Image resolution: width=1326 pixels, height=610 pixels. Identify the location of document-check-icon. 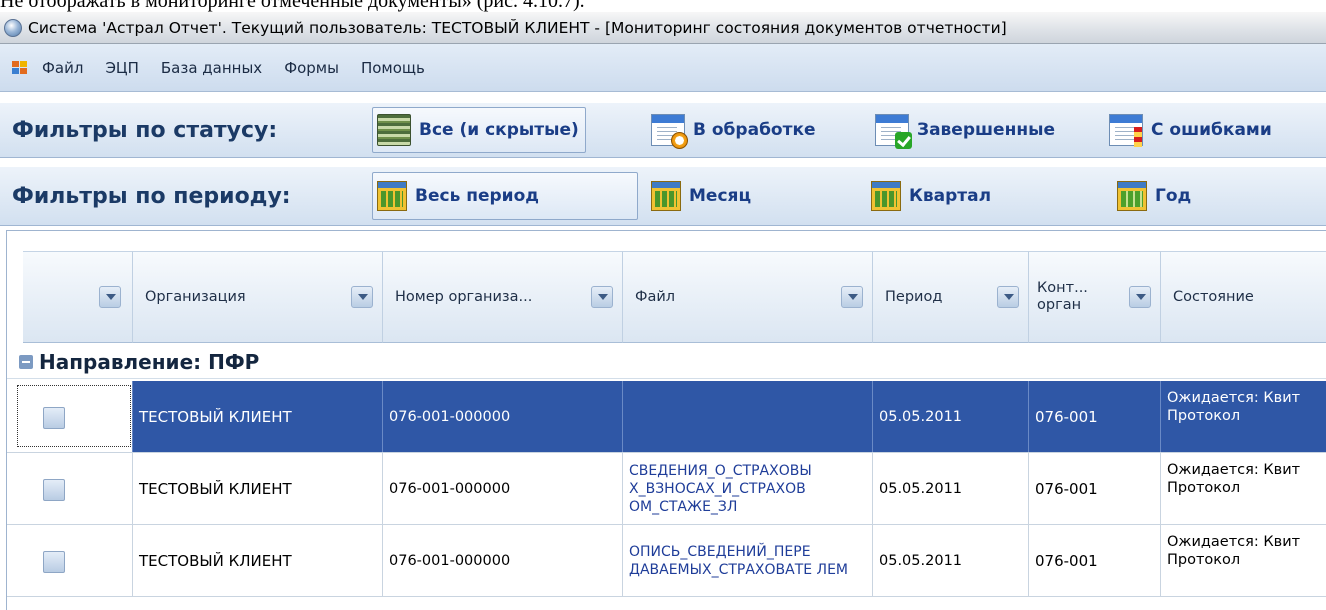
(893, 131).